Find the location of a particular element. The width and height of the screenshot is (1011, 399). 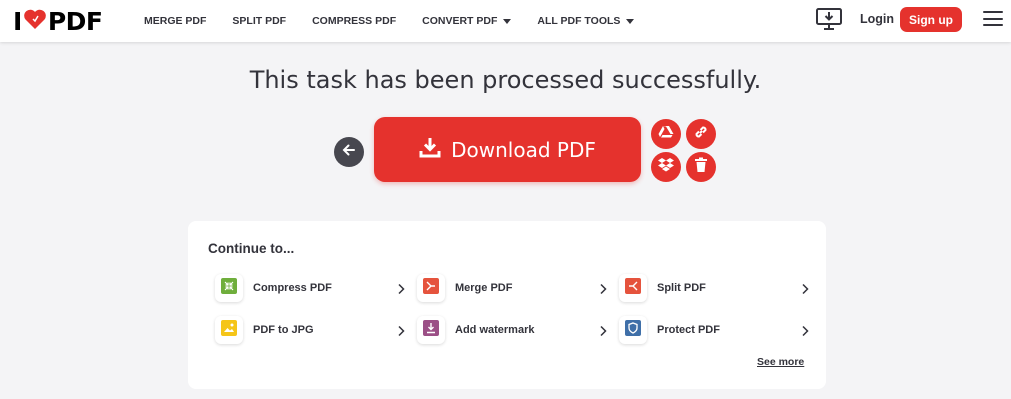

shield-icon is located at coordinates (633, 330).